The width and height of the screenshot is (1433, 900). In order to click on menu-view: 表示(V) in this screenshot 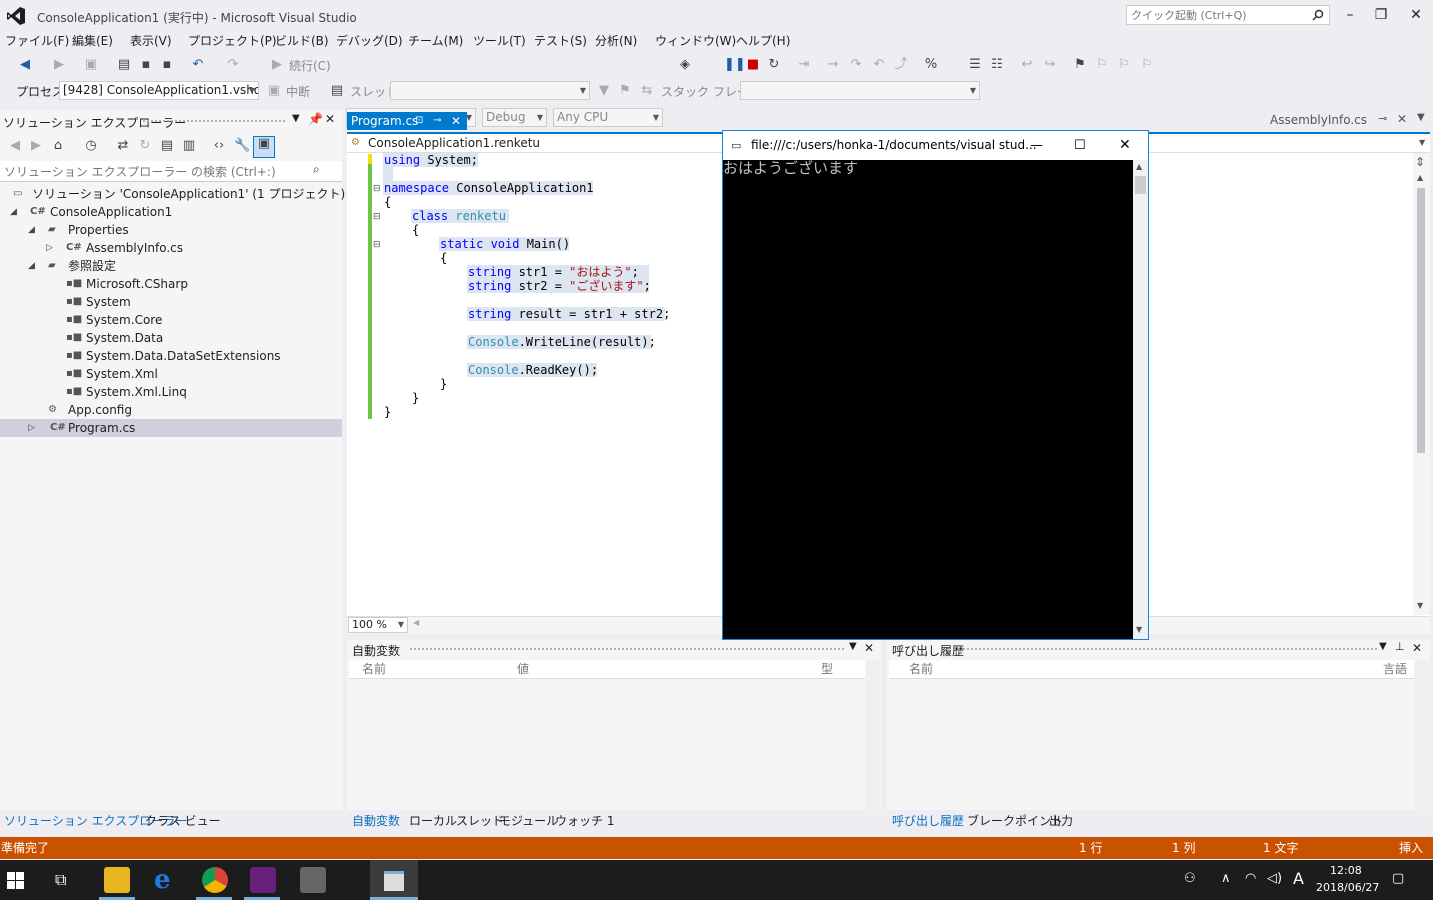, I will do `click(151, 40)`.